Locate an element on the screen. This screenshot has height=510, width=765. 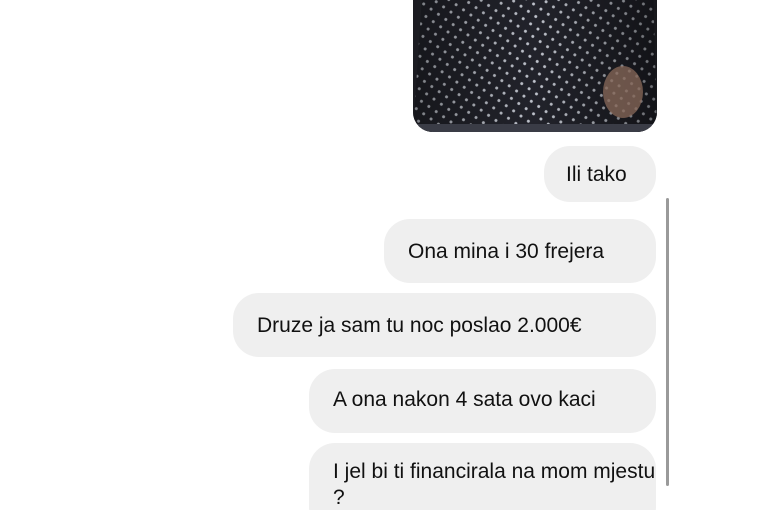
message-bubble: Druze ja sam tu noc poslao 2.000€ is located at coordinates (444, 325).